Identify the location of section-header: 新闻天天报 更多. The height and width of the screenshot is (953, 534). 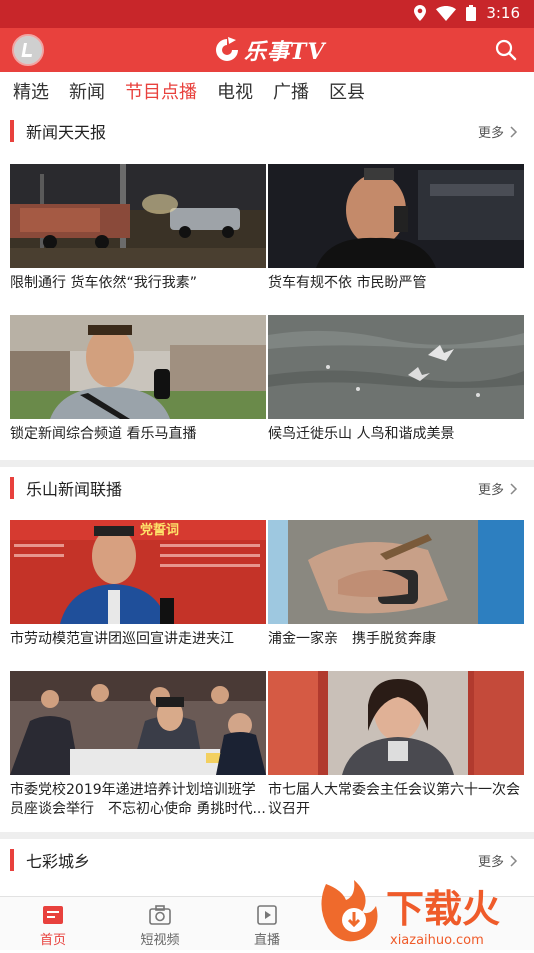
(267, 130).